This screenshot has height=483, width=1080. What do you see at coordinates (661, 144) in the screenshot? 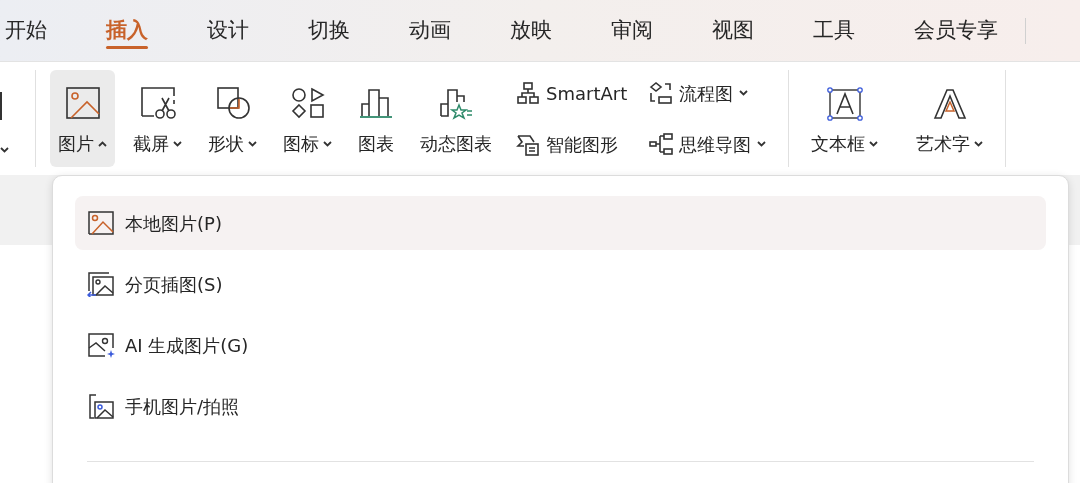
I see `mind-map-icon` at bounding box center [661, 144].